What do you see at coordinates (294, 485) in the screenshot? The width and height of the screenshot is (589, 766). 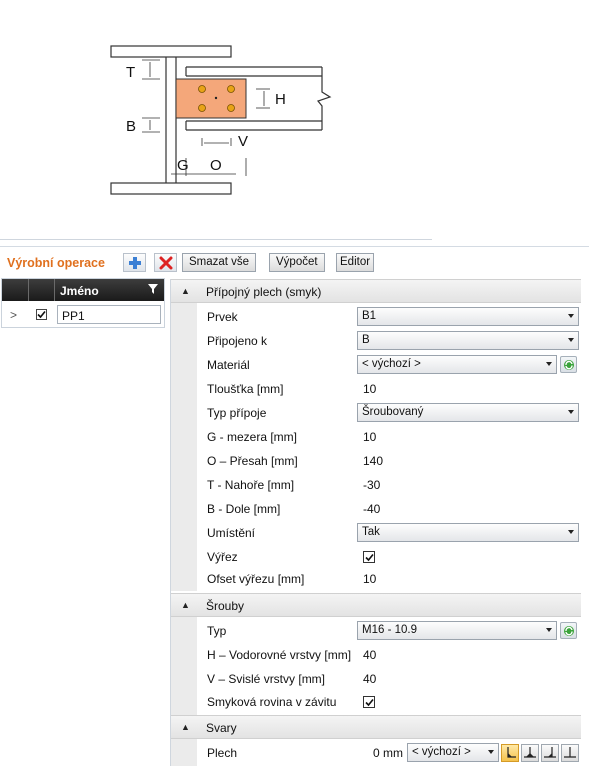 I see `prop-row-top: T - Nahoře [mm] -30` at bounding box center [294, 485].